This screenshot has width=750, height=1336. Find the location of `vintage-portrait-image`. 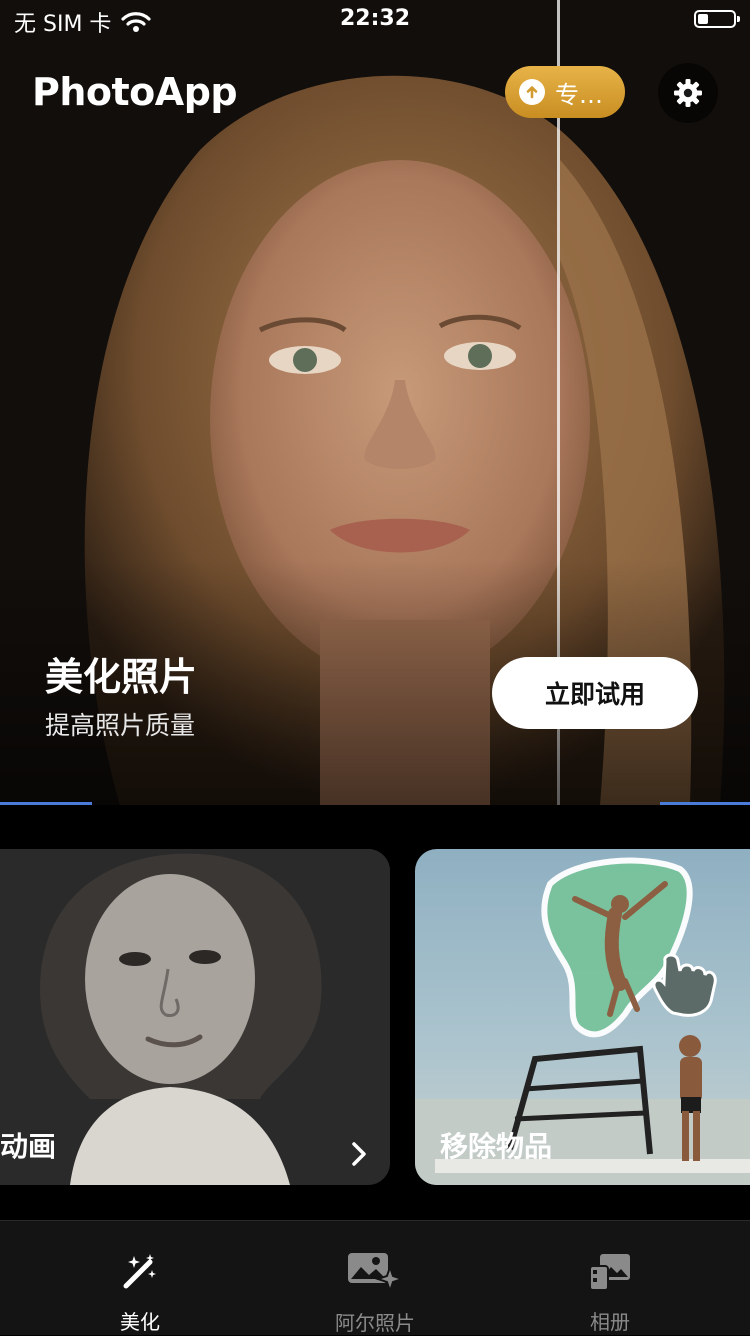

vintage-portrait-image is located at coordinates (195, 1017).